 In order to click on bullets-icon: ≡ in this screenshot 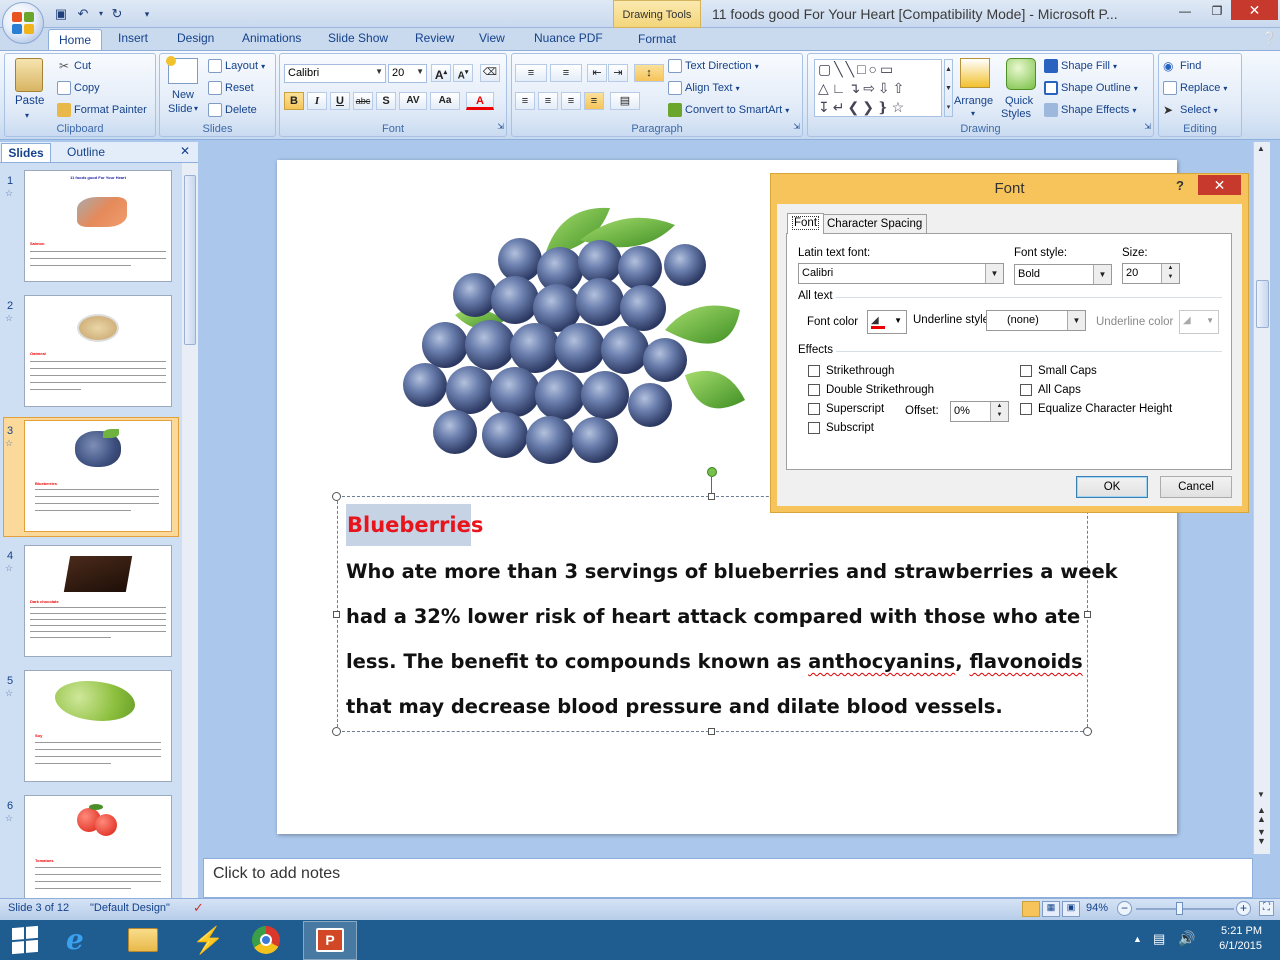, I will do `click(531, 73)`.